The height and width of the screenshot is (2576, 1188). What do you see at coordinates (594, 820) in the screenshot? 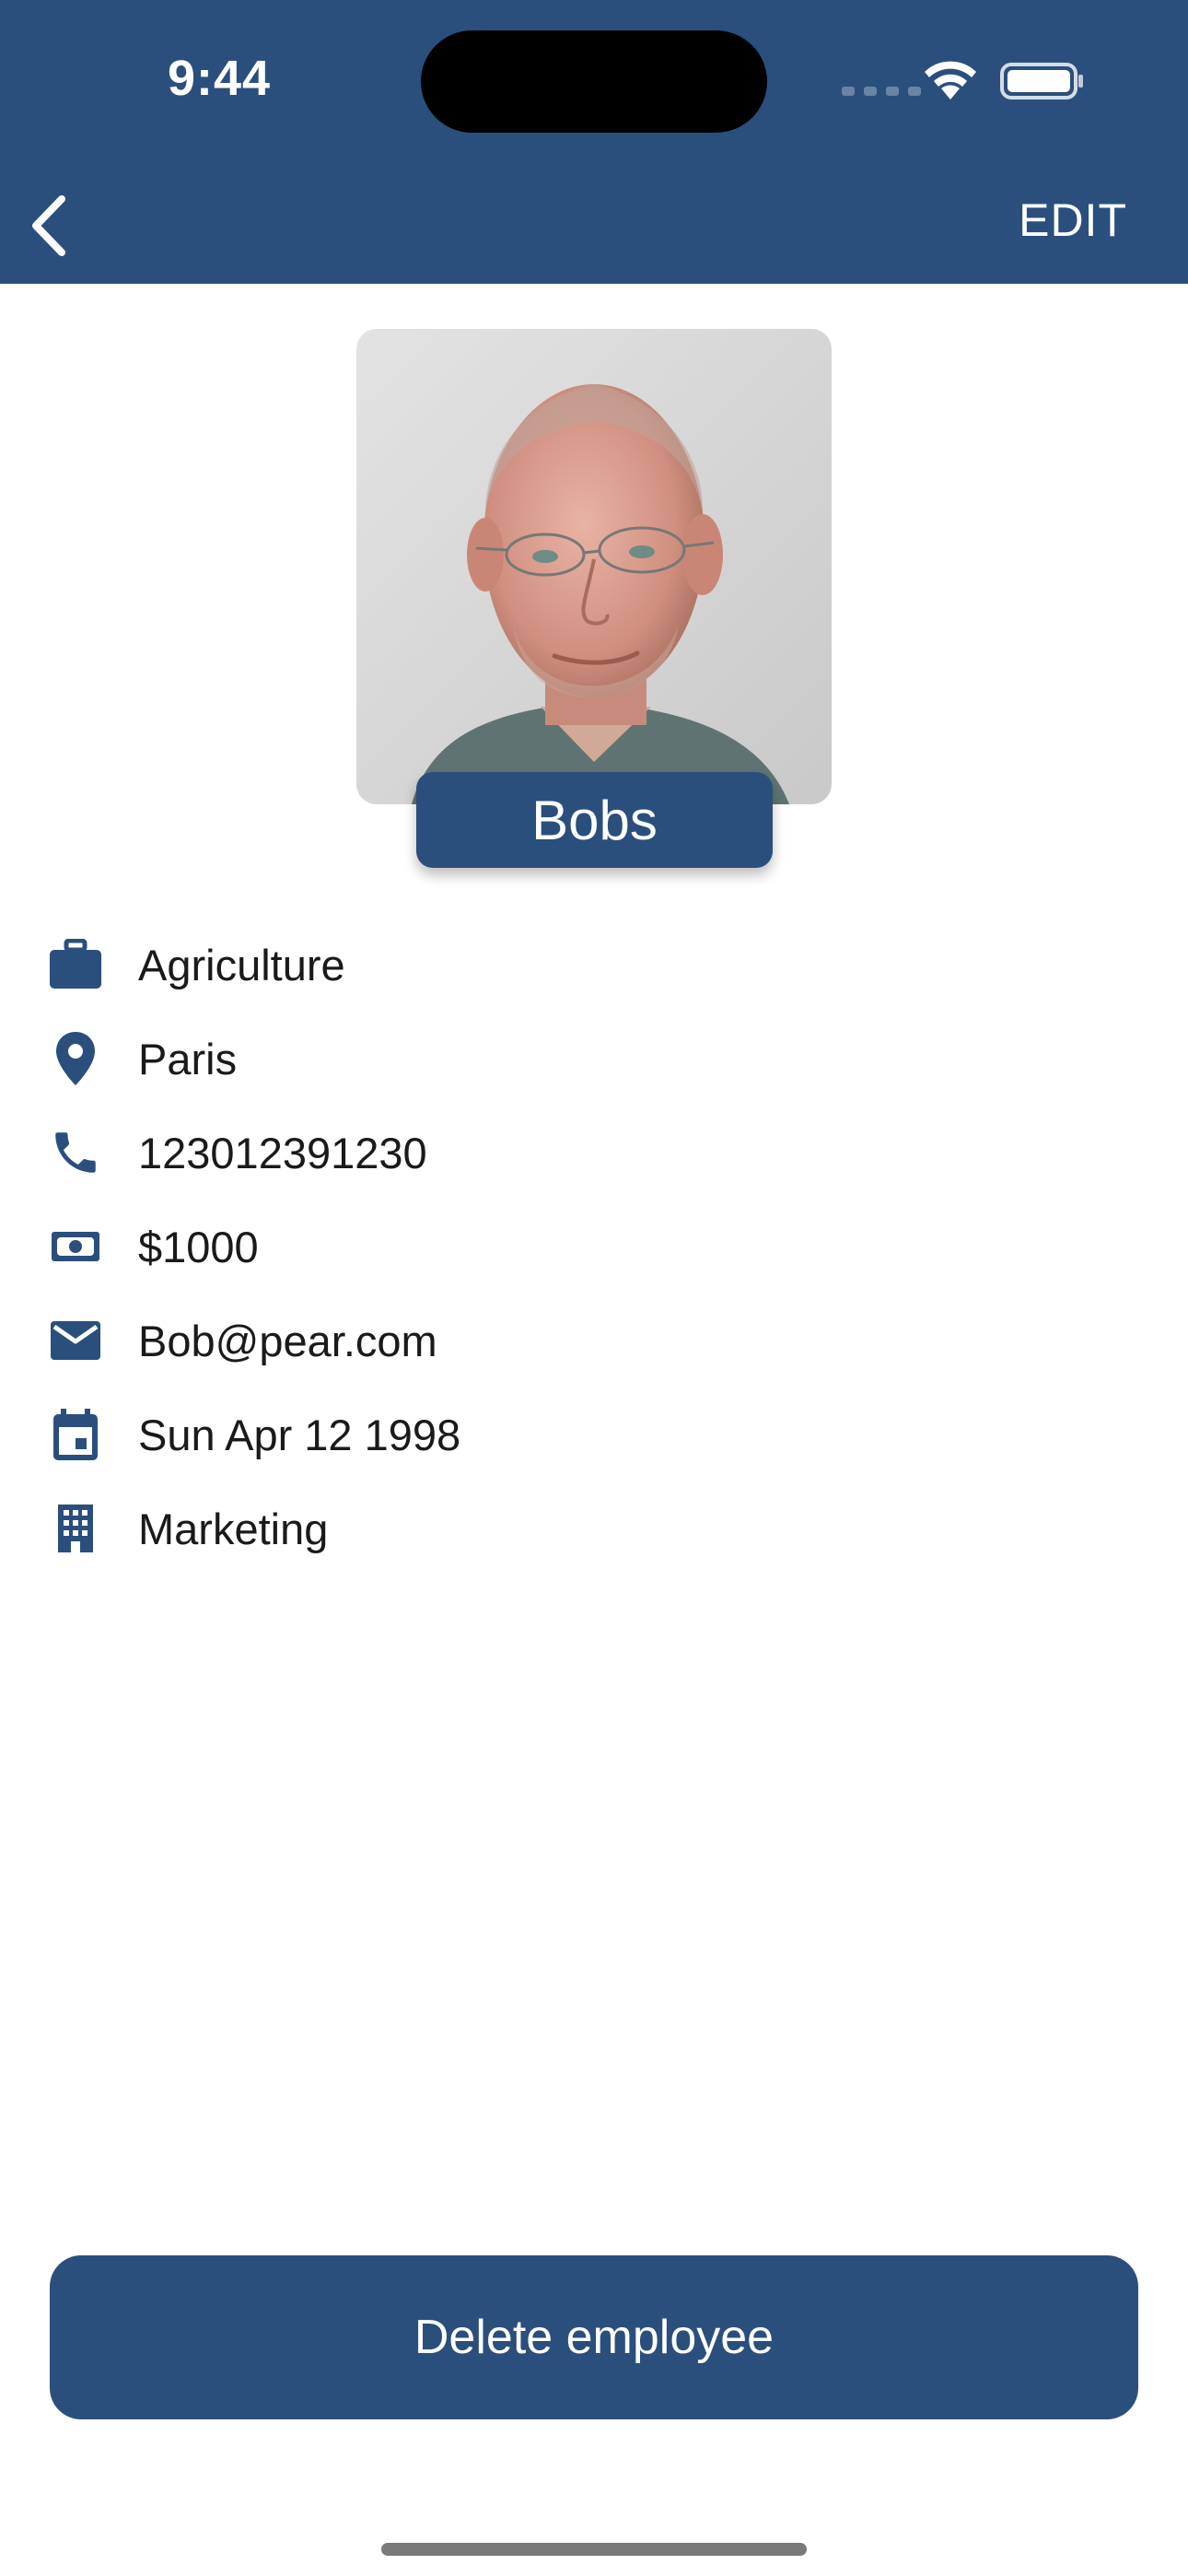
I see `employee-name-badge: Bobs` at bounding box center [594, 820].